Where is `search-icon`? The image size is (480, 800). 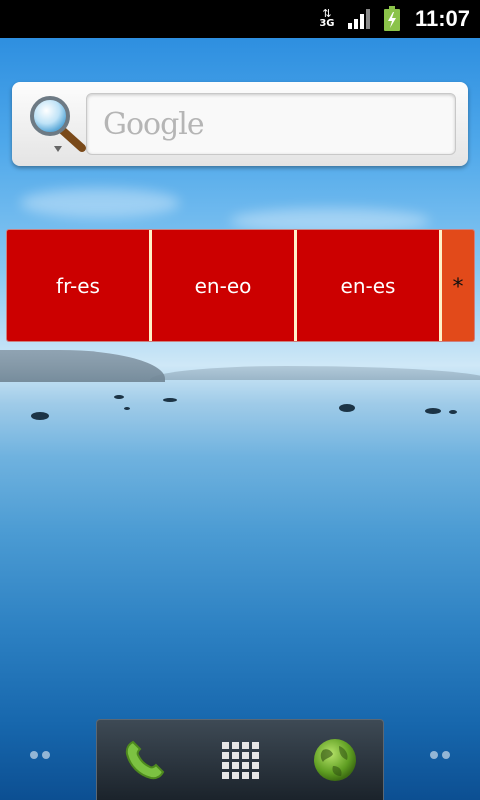
search-icon is located at coordinates (56, 124).